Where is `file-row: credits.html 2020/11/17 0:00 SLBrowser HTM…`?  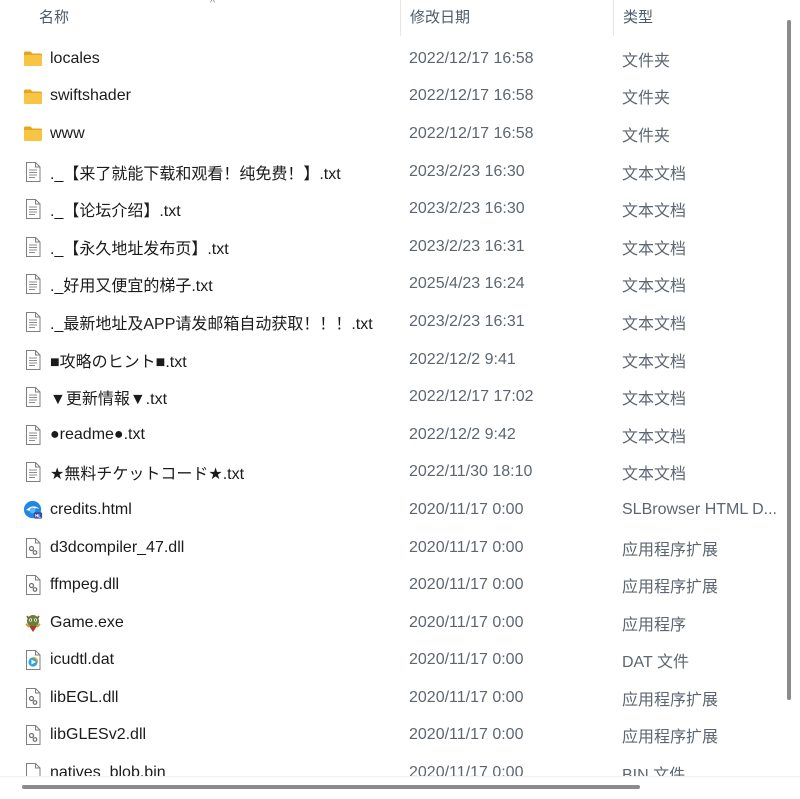
file-row: credits.html 2020/11/17 0:00 SLBrowser HTM… is located at coordinates (389, 510).